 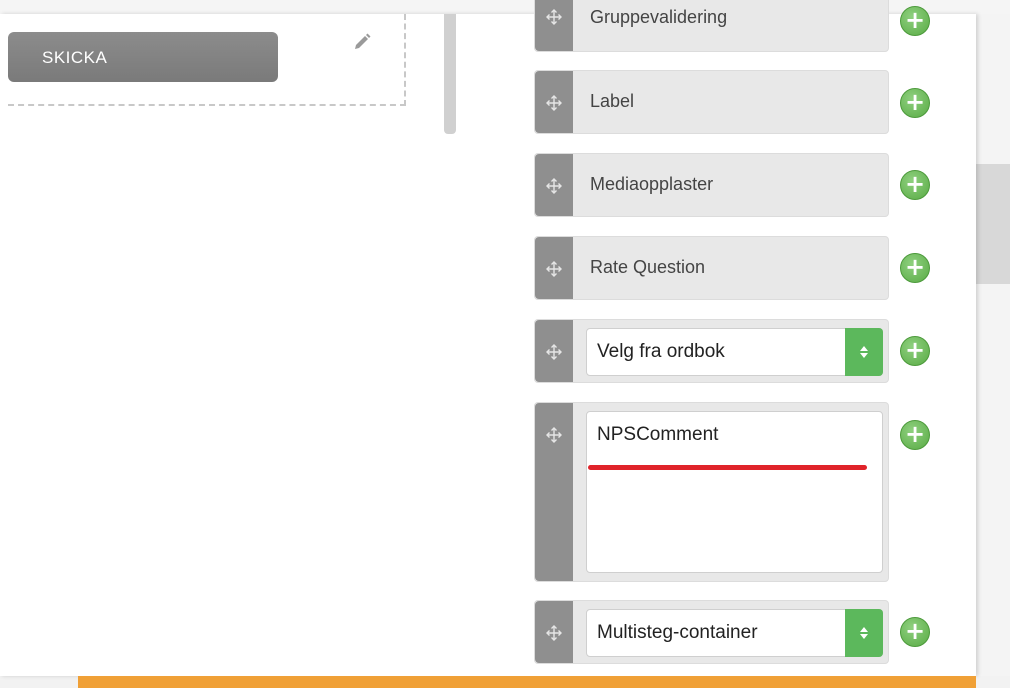 What do you see at coordinates (450, 74) in the screenshot?
I see `preview-scrollbar` at bounding box center [450, 74].